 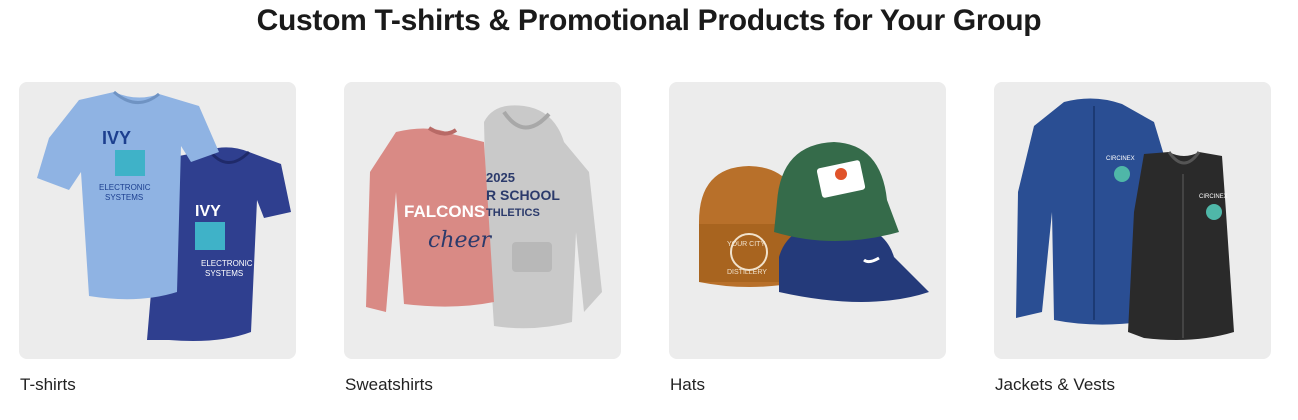 I want to click on svg-text: R SCHOOL, so click(x=523, y=195).